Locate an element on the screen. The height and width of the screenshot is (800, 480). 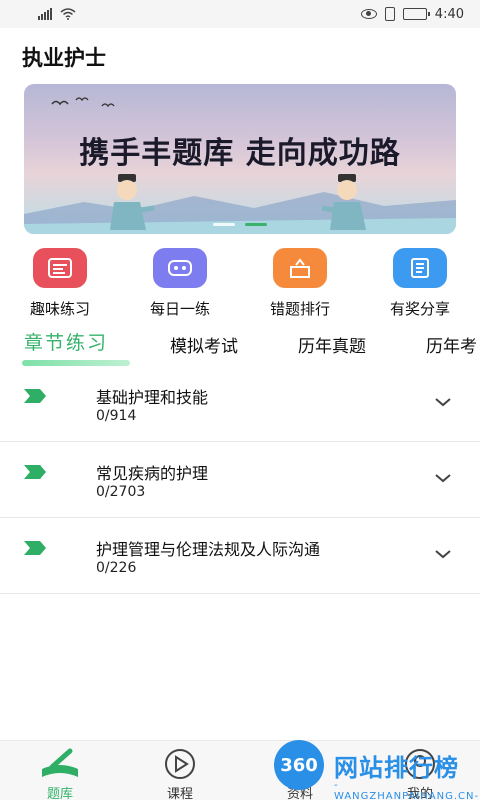
quick-item-share-reward: 有奖分享 is located at coordinates (420, 283).